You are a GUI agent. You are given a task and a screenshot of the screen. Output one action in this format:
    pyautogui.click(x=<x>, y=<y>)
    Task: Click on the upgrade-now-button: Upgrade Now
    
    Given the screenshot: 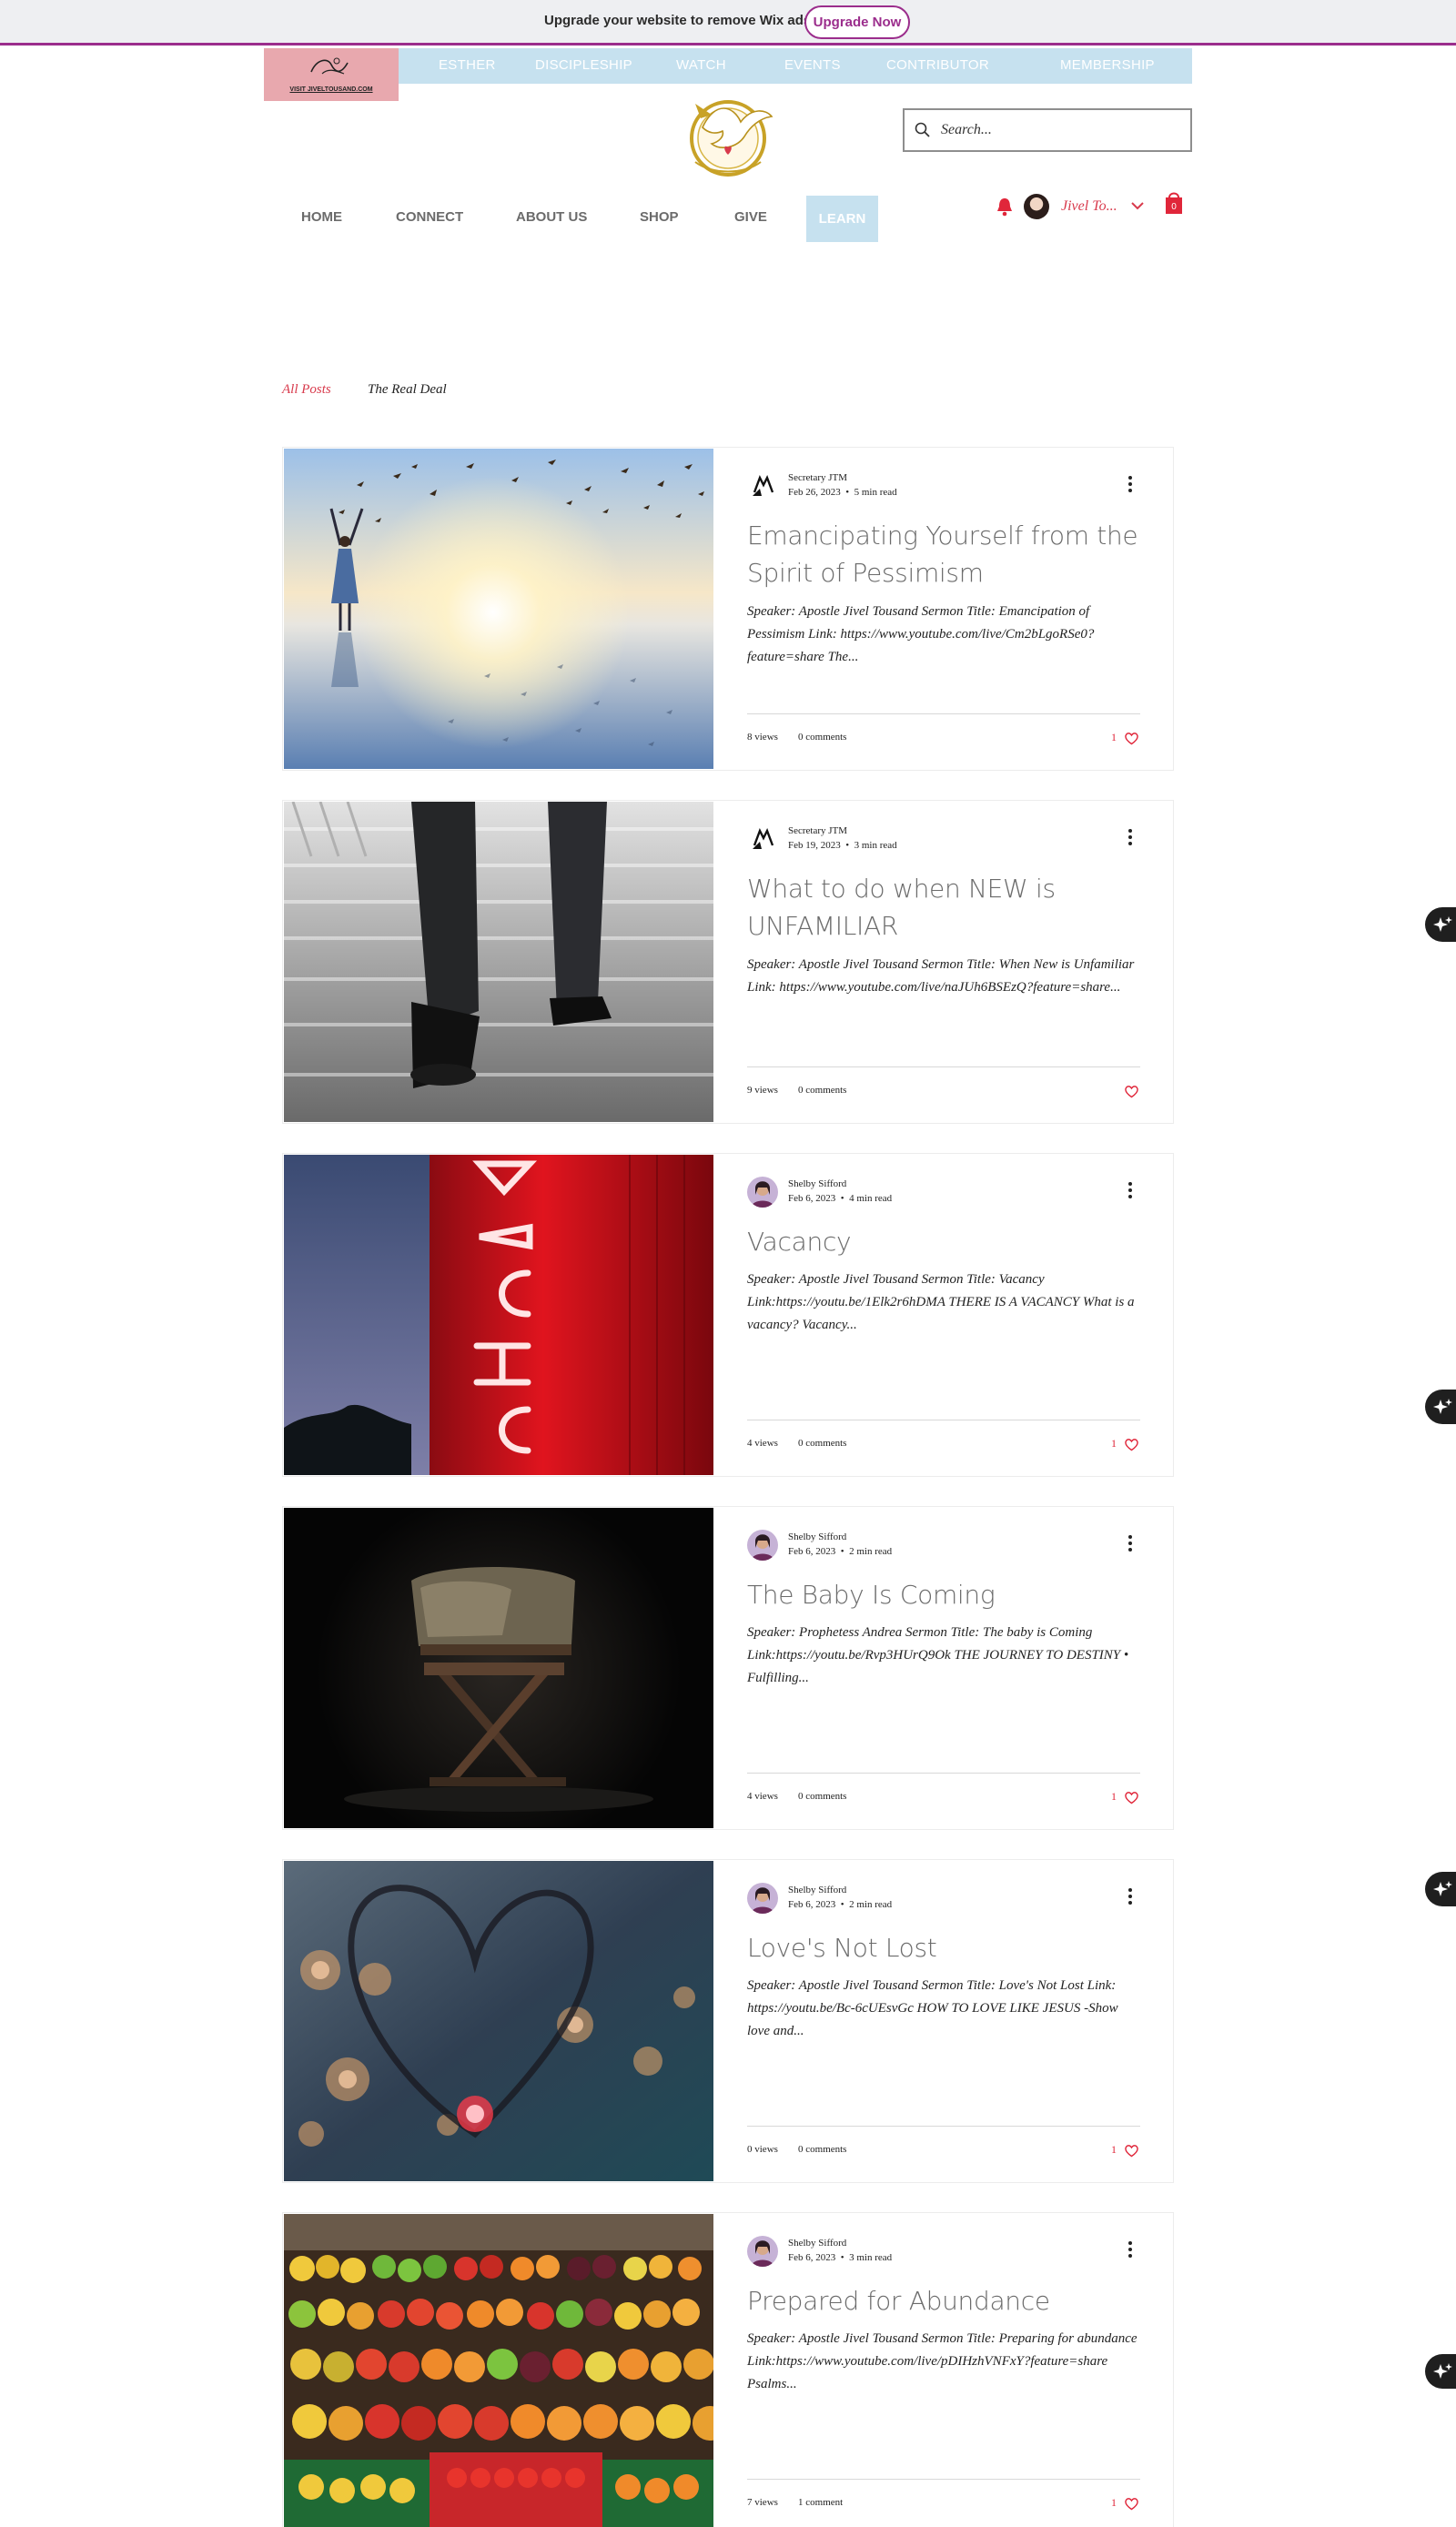 What is the action you would take?
    pyautogui.click(x=857, y=22)
    